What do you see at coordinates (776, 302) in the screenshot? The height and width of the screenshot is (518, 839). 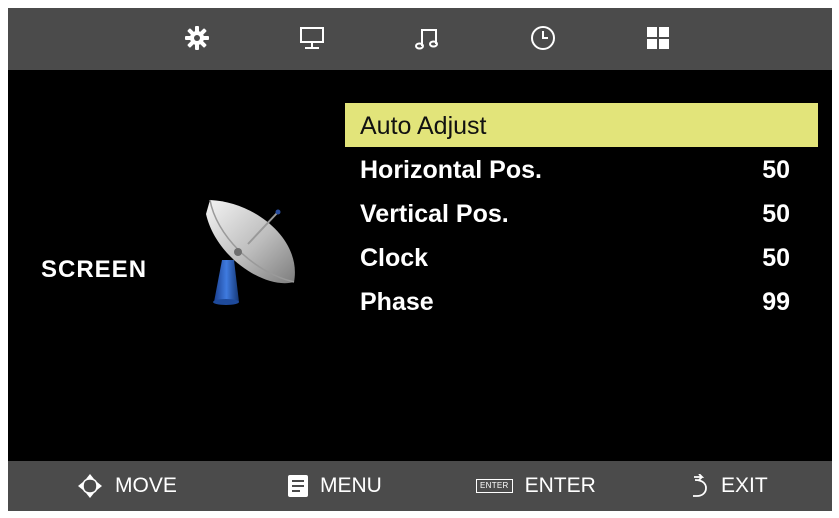 I see `menu-item-value: 99` at bounding box center [776, 302].